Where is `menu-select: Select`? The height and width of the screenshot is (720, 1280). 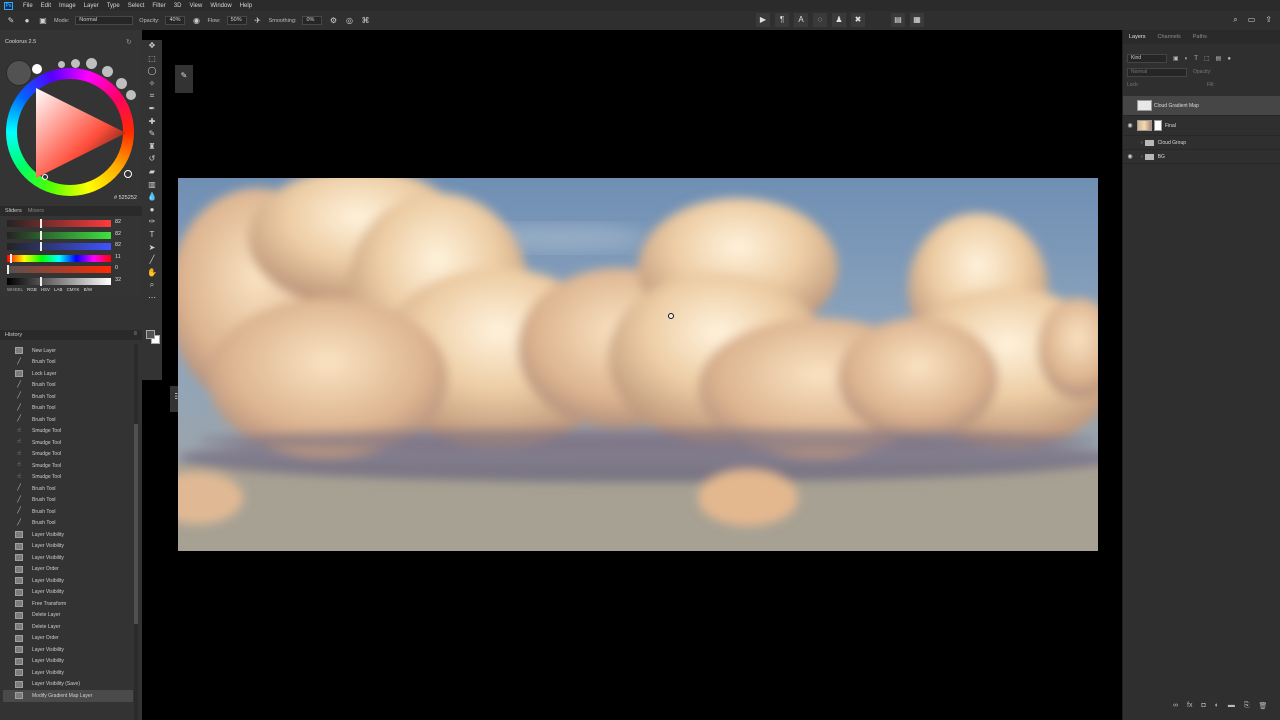
menu-select: Select is located at coordinates (136, 6).